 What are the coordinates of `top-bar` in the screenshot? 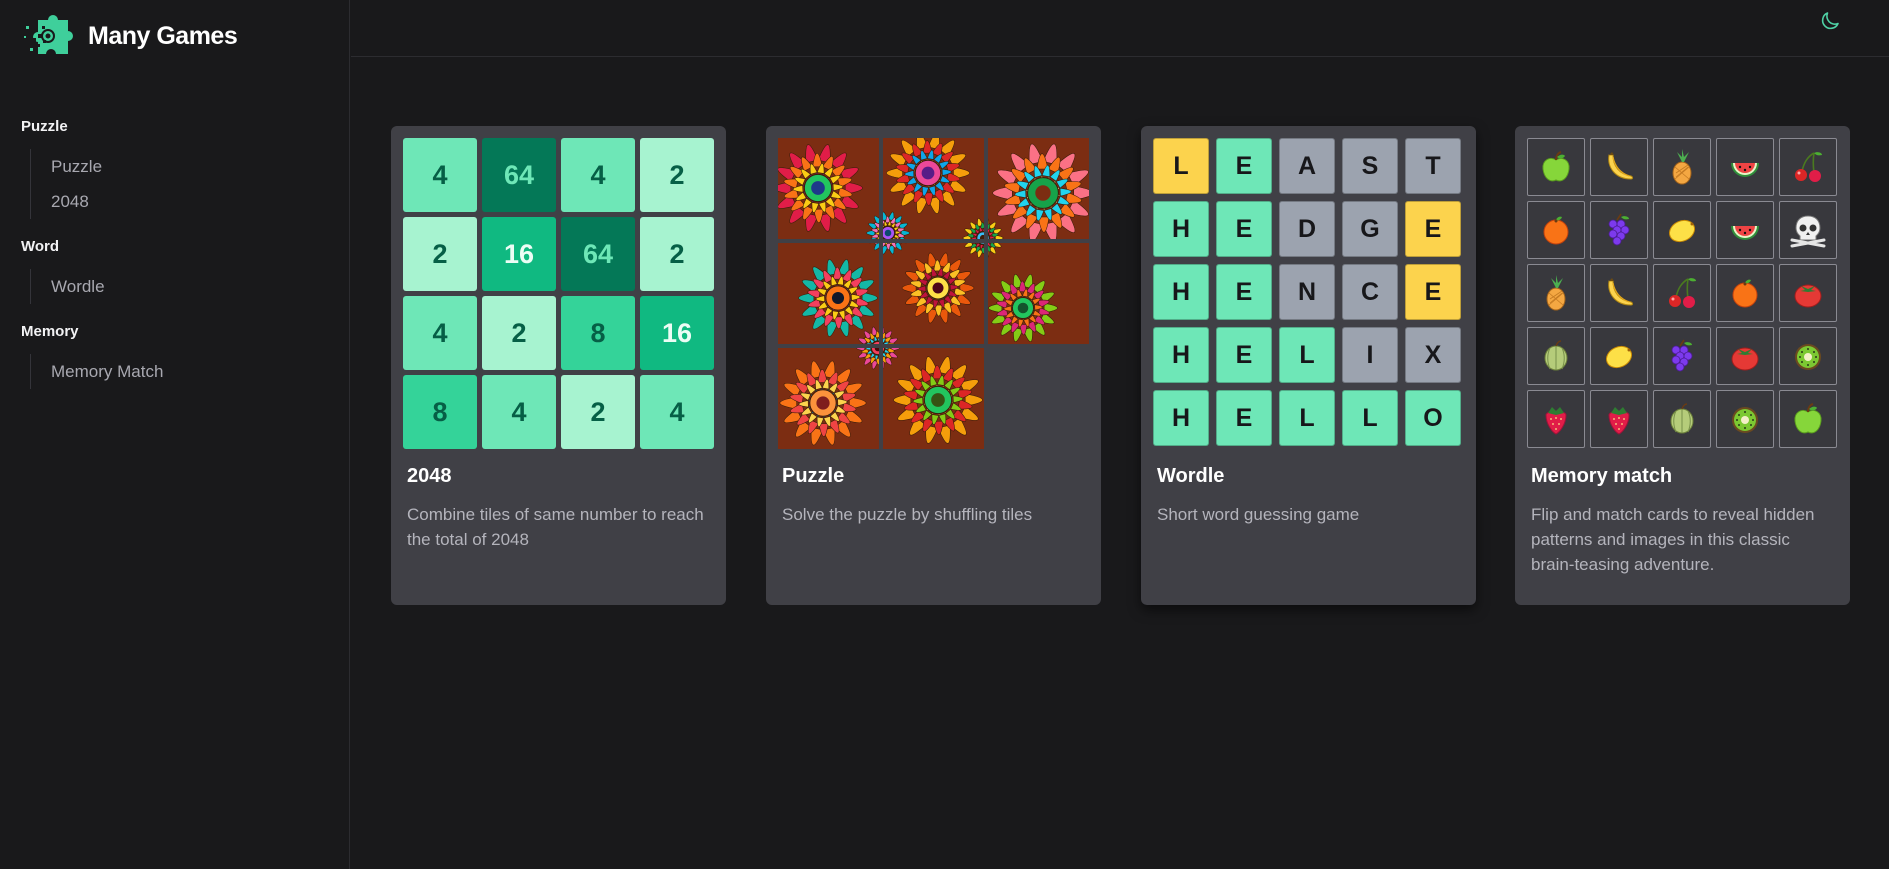 It's located at (1120, 28).